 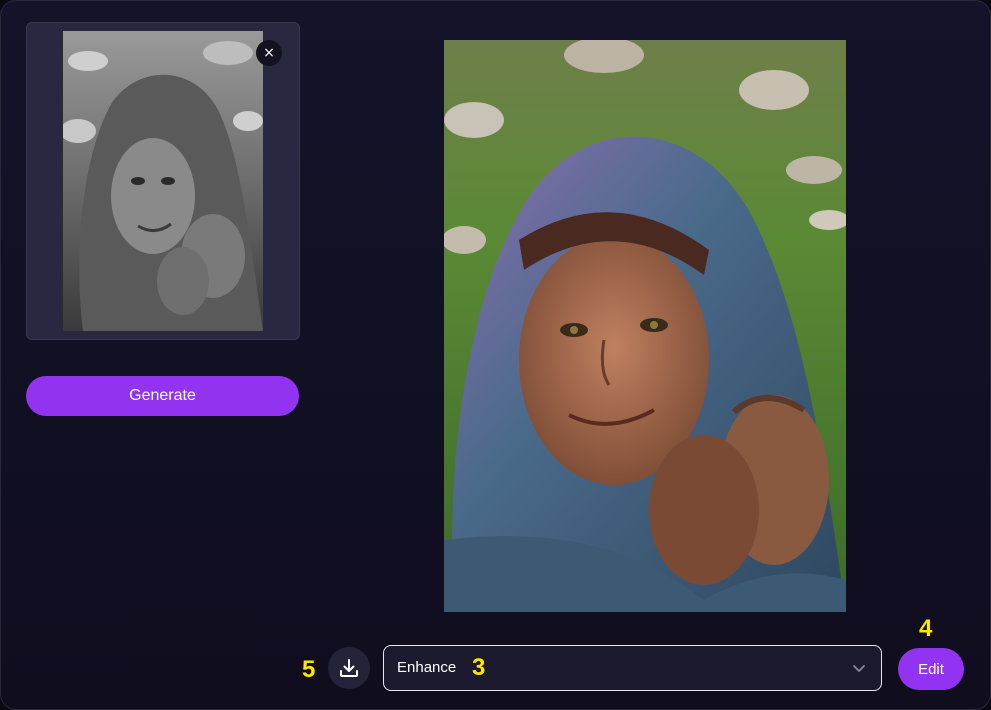 I want to click on download-button, so click(x=349, y=668).